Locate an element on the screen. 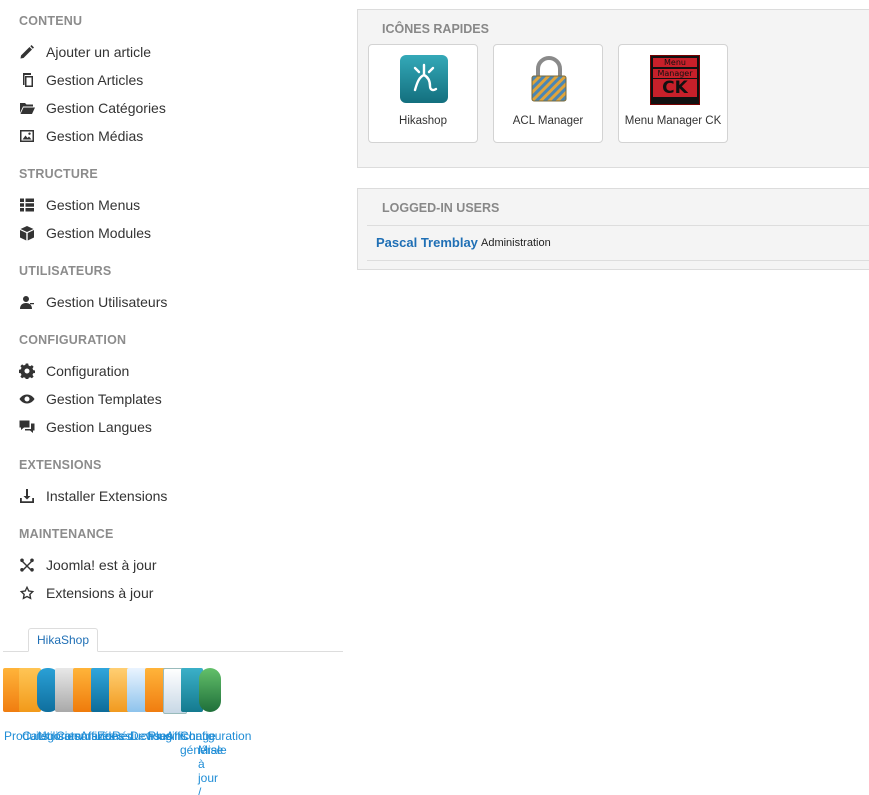 Image resolution: width=869 pixels, height=795 pixels. hikashop-glyph is located at coordinates (425, 77).